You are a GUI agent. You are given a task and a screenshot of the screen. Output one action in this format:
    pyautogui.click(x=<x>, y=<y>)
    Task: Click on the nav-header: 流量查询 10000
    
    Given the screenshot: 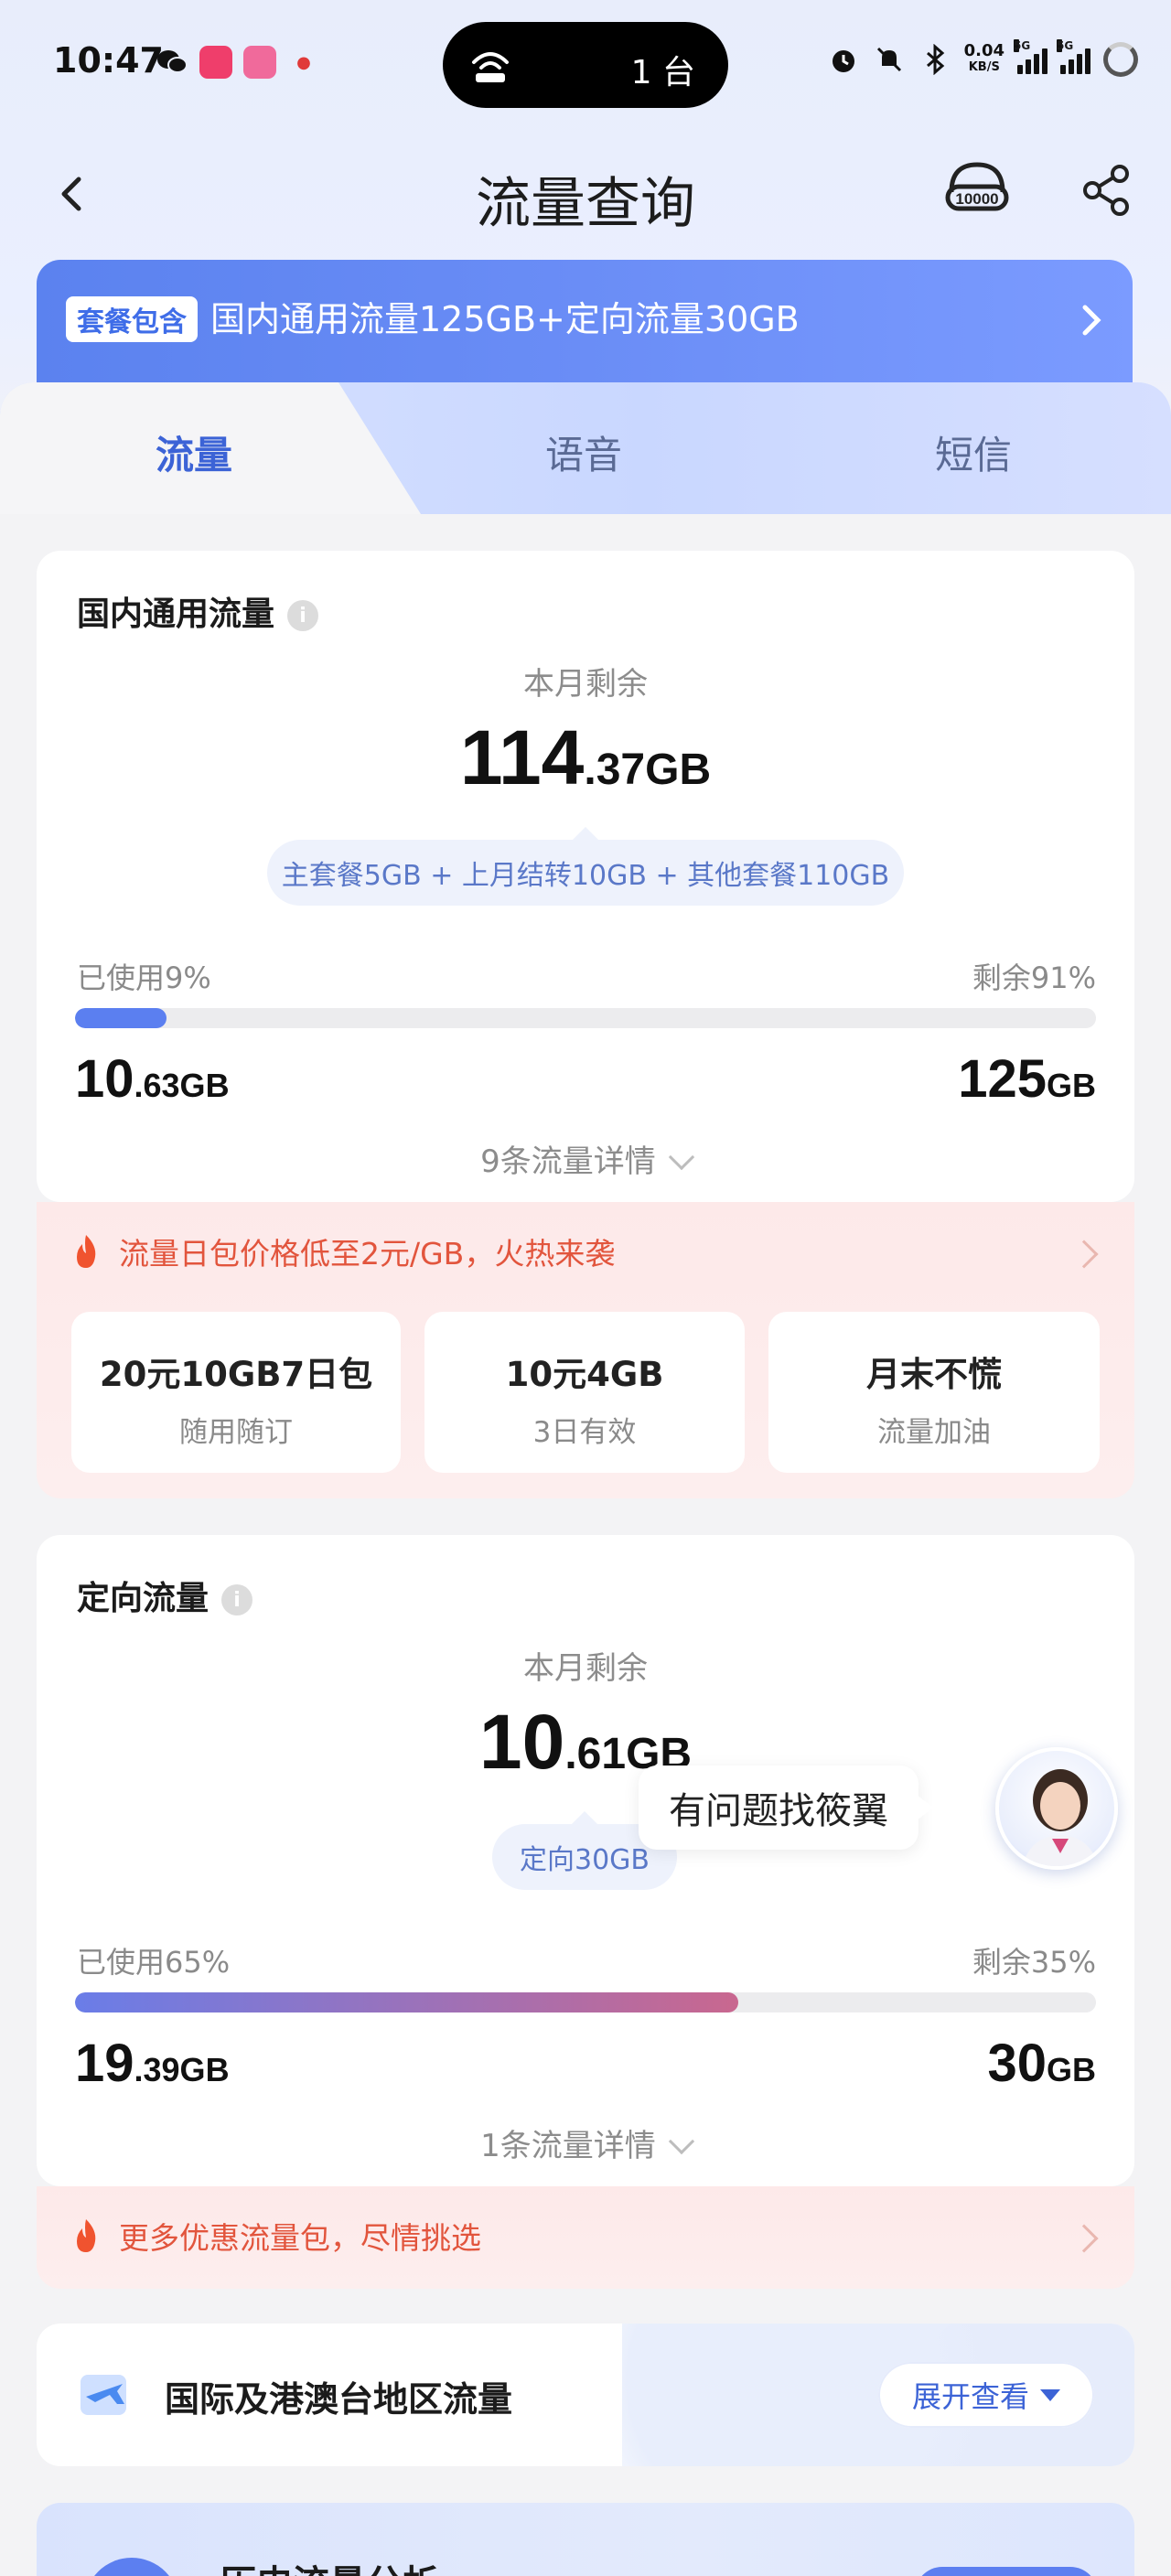 What is the action you would take?
    pyautogui.click(x=585, y=197)
    